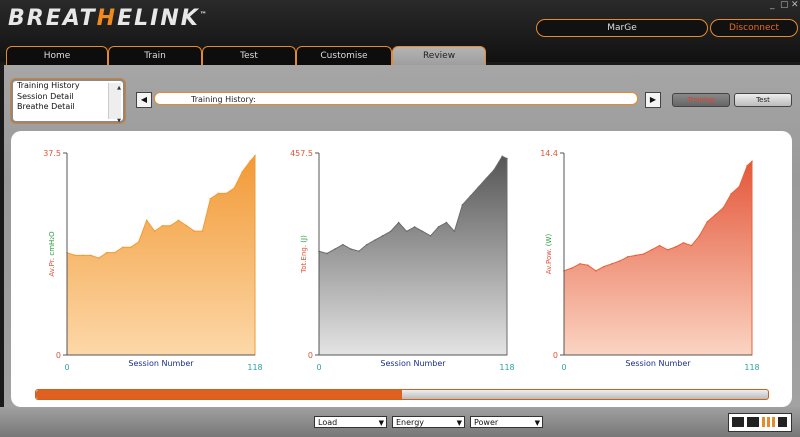 This screenshot has height=437, width=800. What do you see at coordinates (52, 266) in the screenshot?
I see `y-axis-title-prefix: Av.Pr.` at bounding box center [52, 266].